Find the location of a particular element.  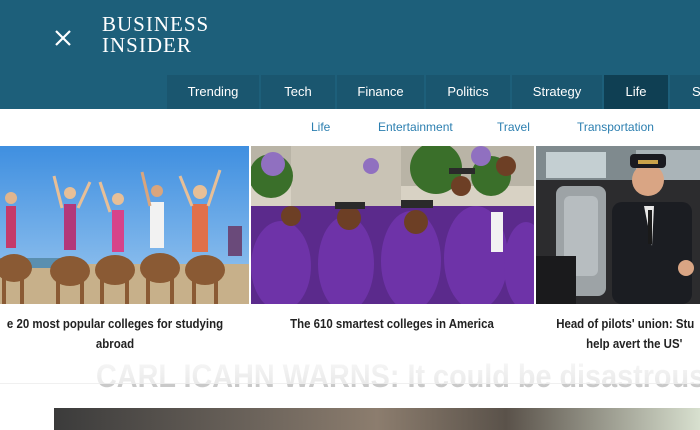

card-image-graduates is located at coordinates (392, 225).